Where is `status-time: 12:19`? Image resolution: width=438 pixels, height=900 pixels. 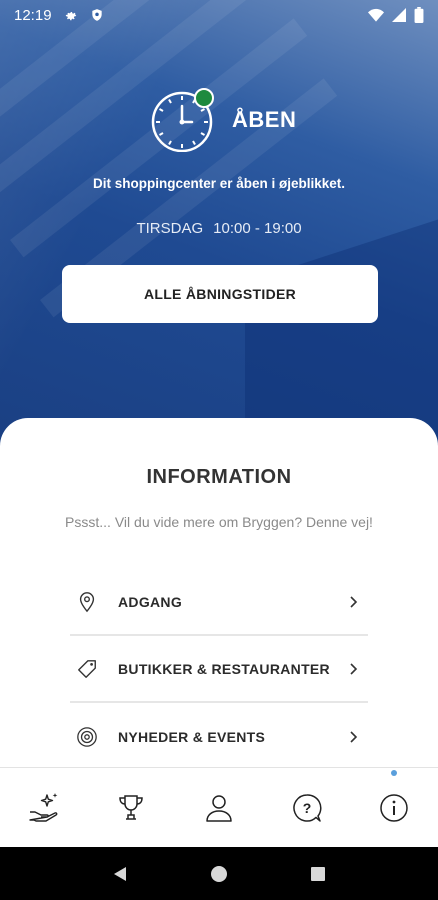
status-time: 12:19 is located at coordinates (33, 15).